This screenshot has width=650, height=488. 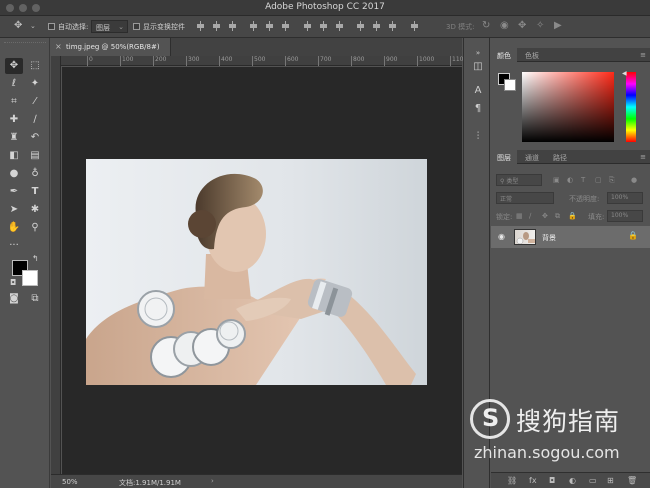 I want to click on panel-background-swatch, so click(x=510, y=85).